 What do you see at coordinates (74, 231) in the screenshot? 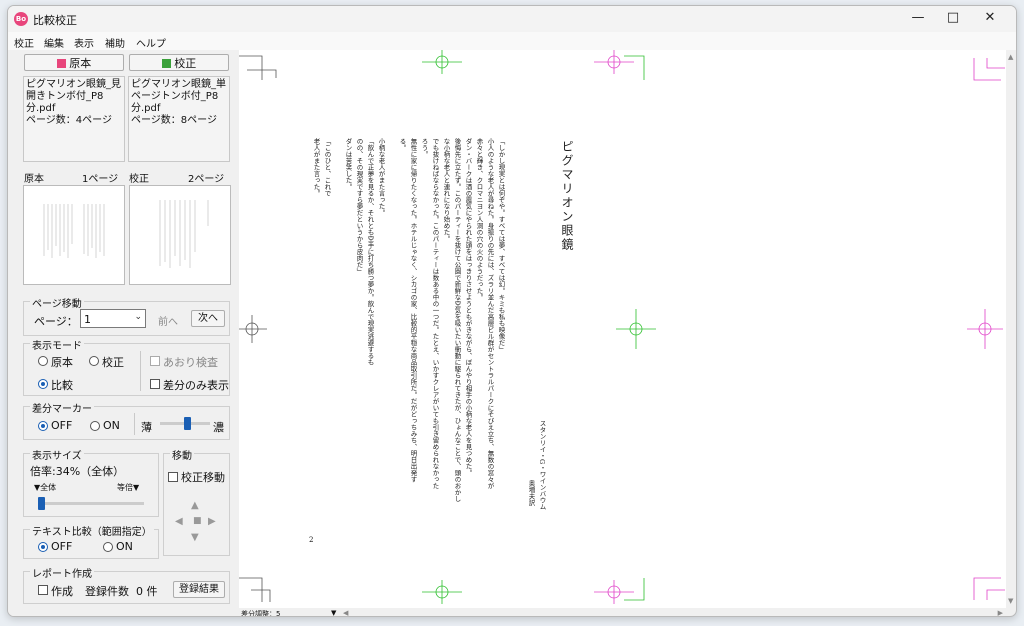
I see `original-thumbnail-preview` at bounding box center [74, 231].